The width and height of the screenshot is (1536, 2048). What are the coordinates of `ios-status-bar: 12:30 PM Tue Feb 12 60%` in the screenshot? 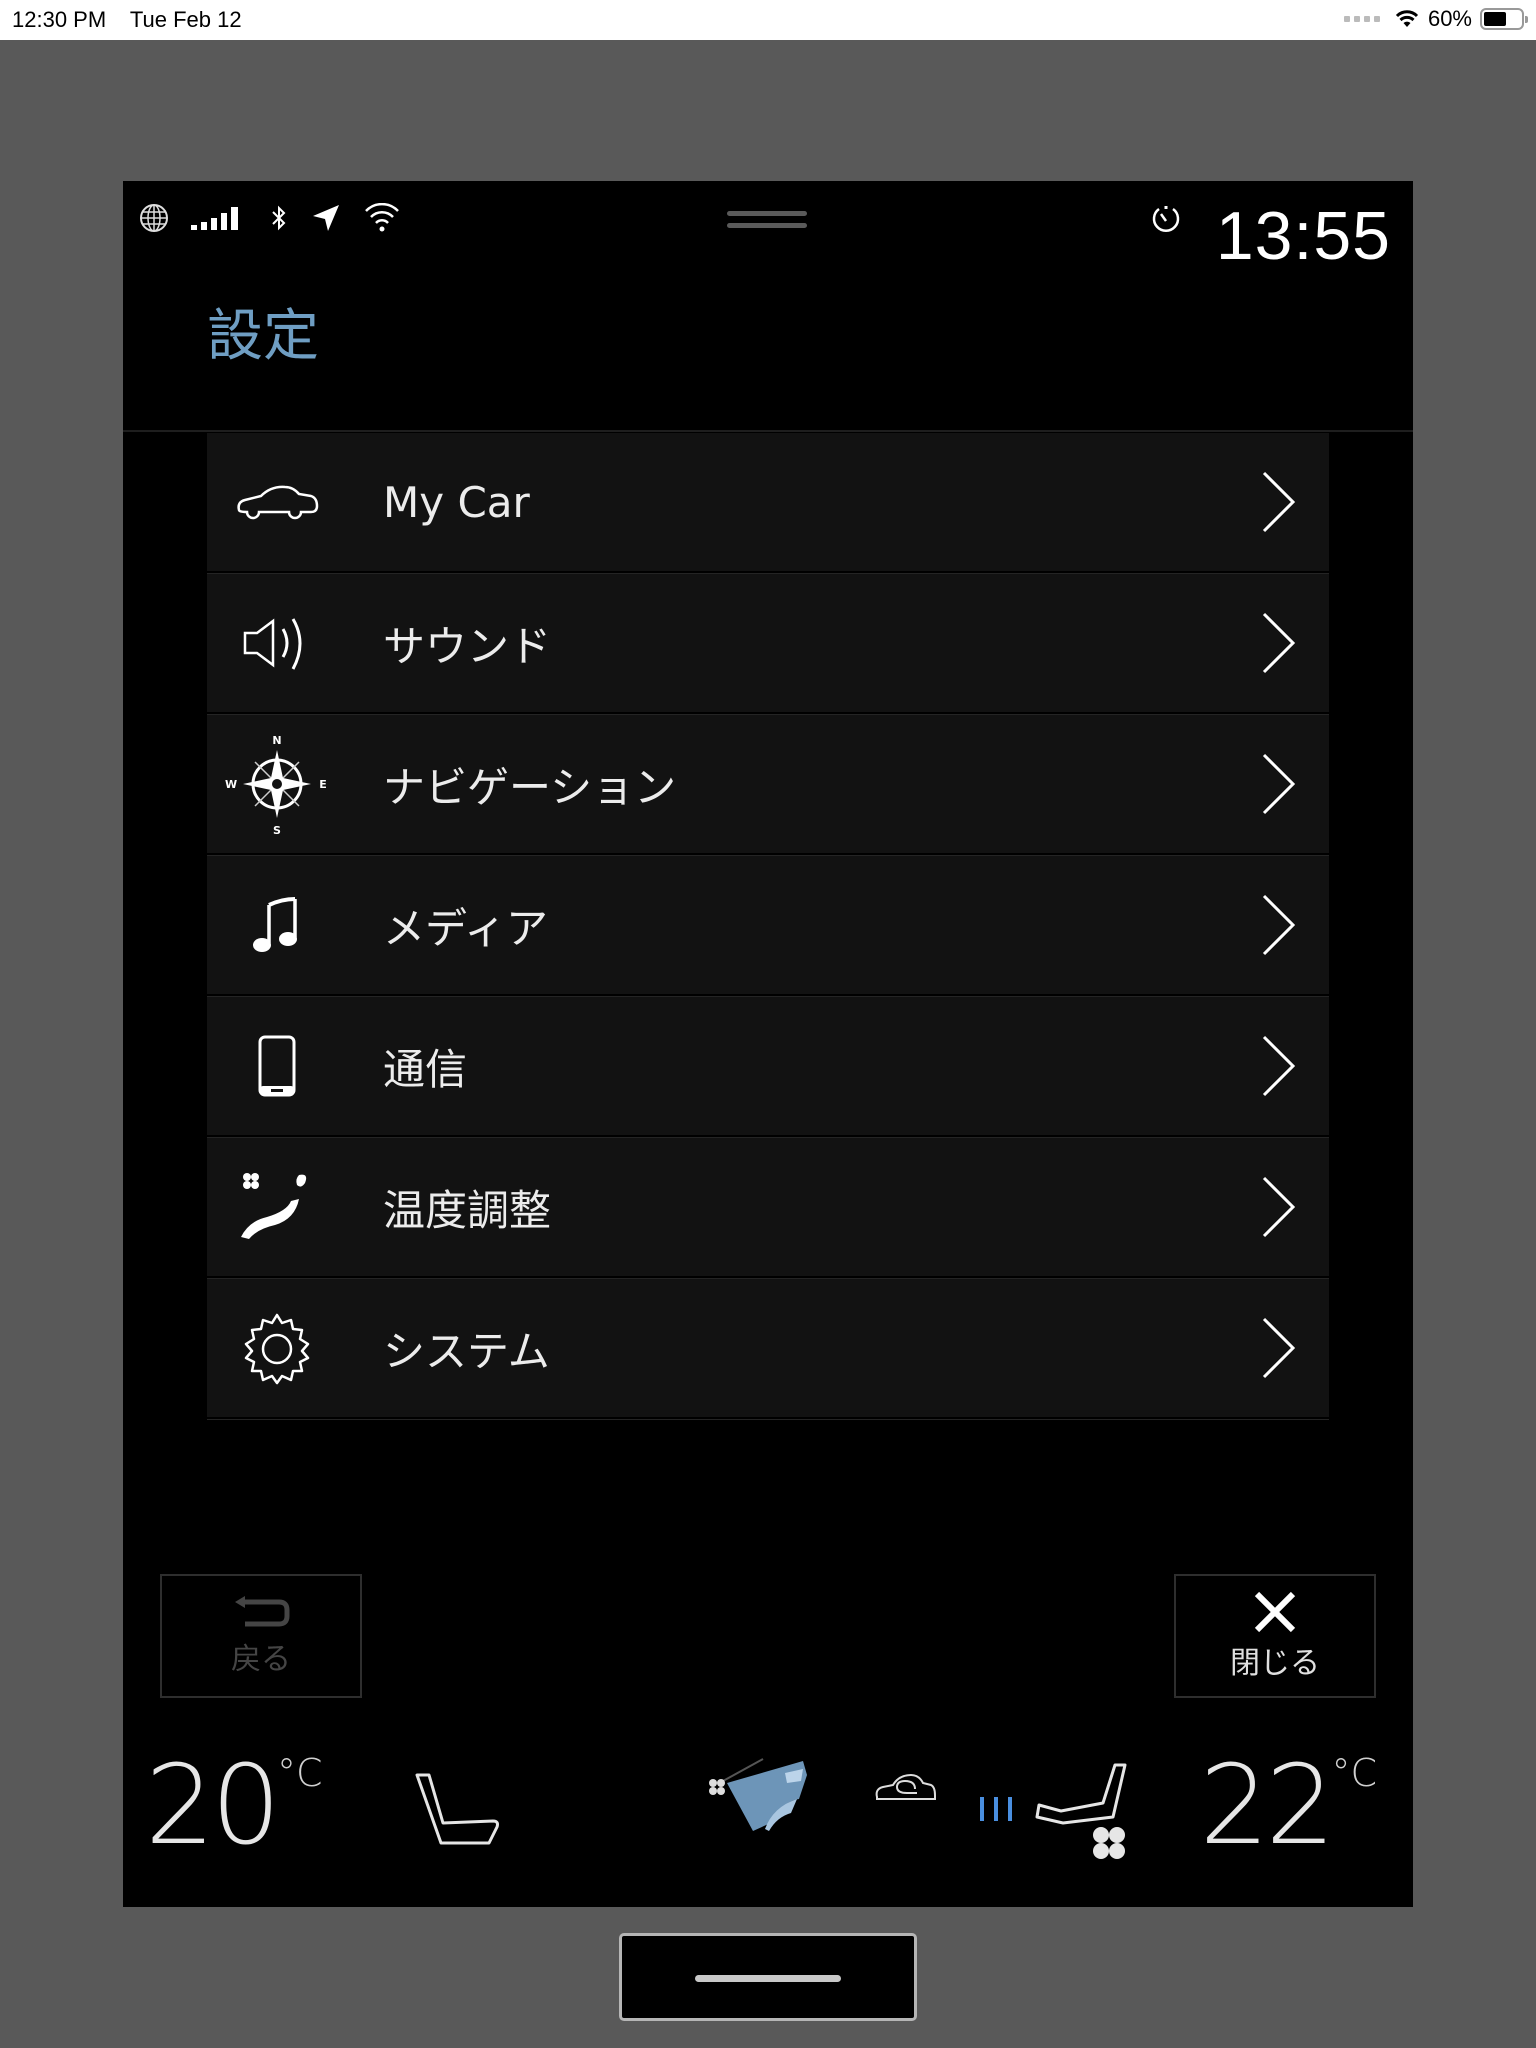 It's located at (768, 20).